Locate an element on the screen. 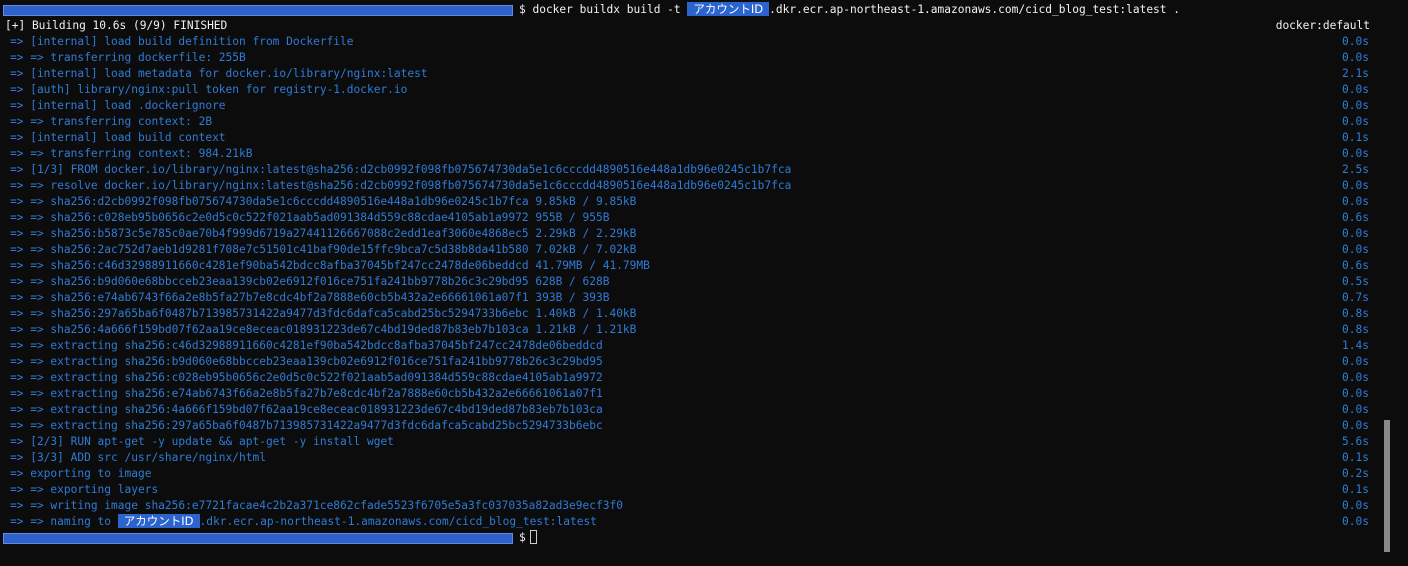 The width and height of the screenshot is (1408, 566). build-status: [+] Building 10.6s (9/9) FINISHED is located at coordinates (116, 25).